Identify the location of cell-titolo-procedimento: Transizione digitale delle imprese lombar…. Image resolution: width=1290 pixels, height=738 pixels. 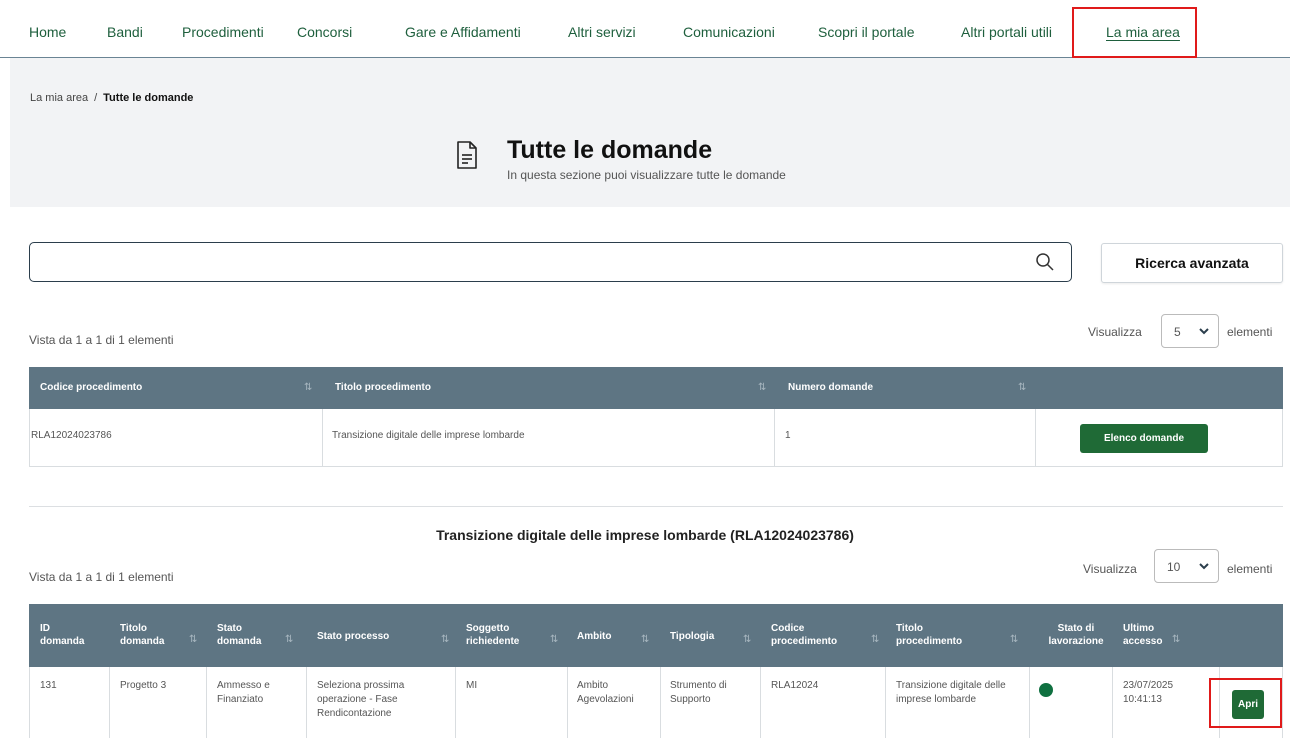
(951, 692).